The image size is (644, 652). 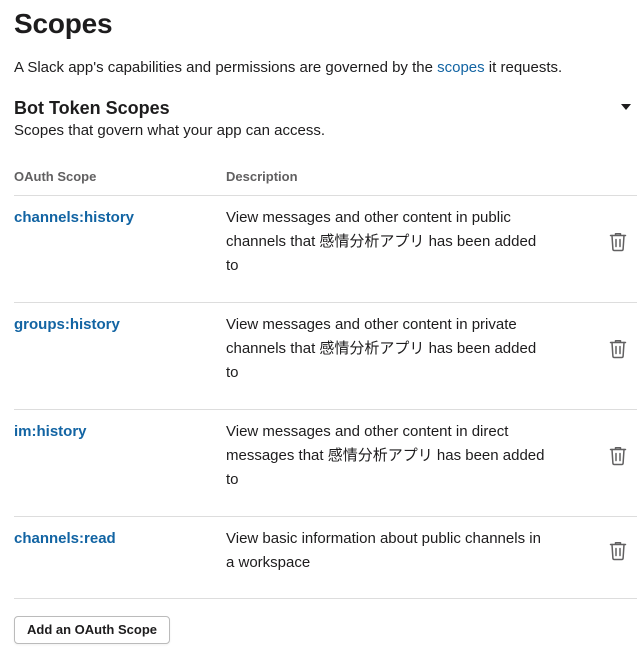 I want to click on page-title: Scopes, so click(x=63, y=23).